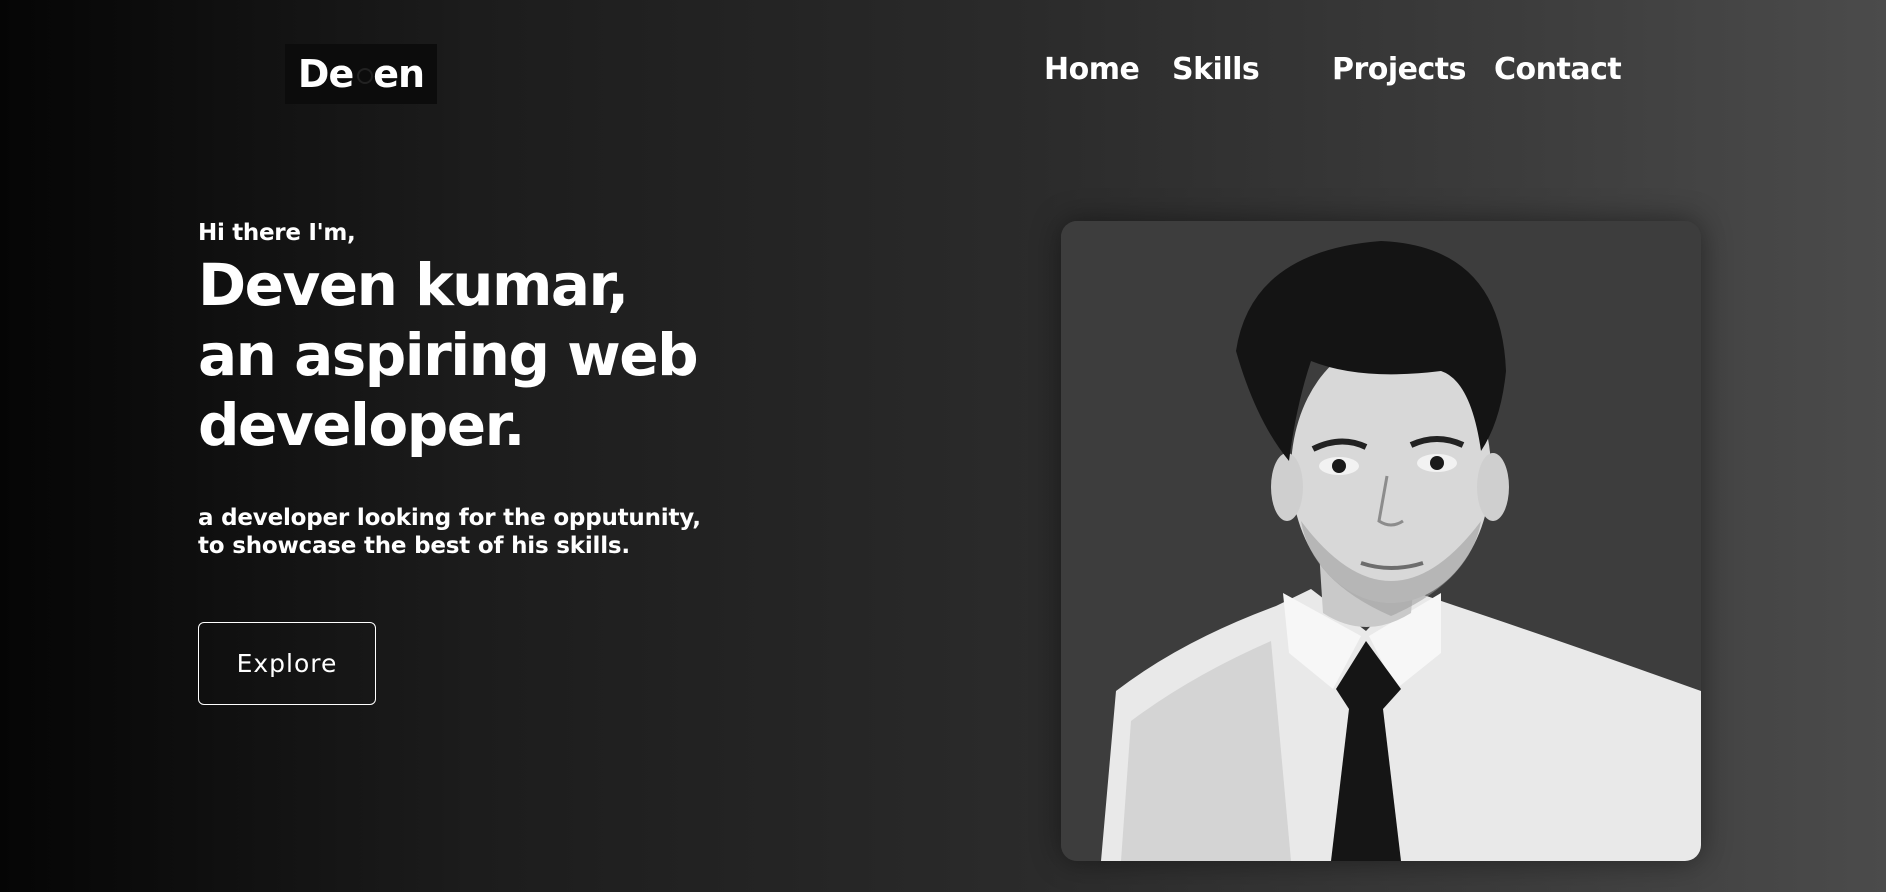 Image resolution: width=1886 pixels, height=892 pixels. Describe the element at coordinates (449, 518) in the screenshot. I see `tagline-line-1: a developer looking for the opputunity,` at that location.